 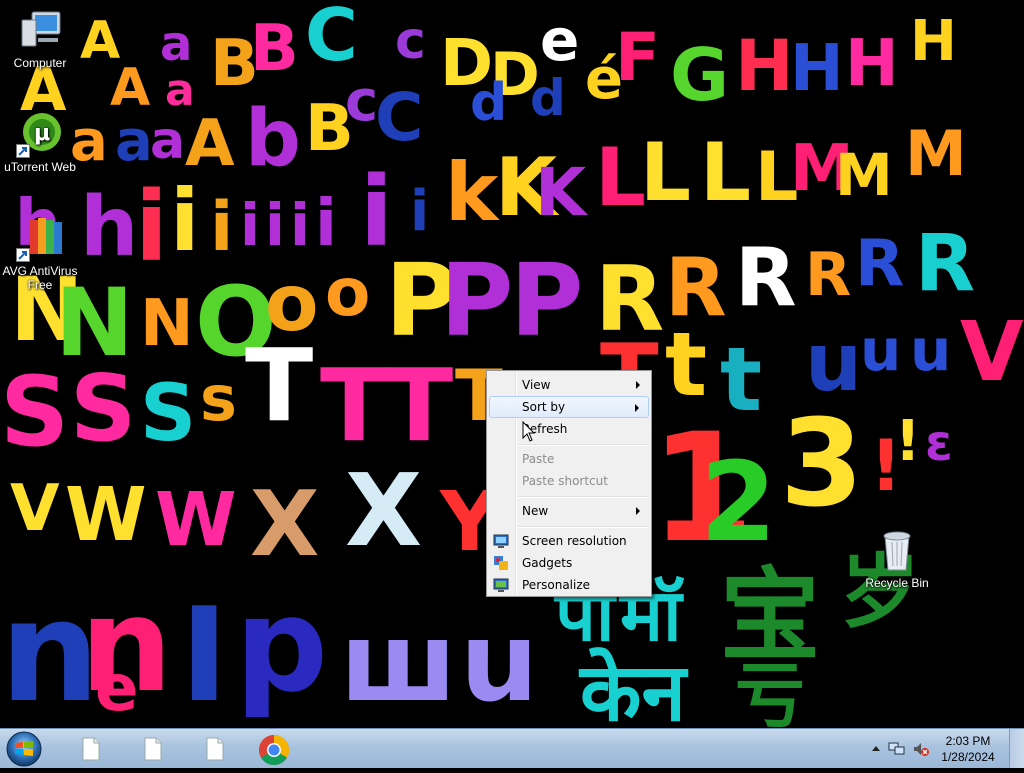 What do you see at coordinates (770, 691) in the screenshot?
I see `svg-text: 亏` at bounding box center [770, 691].